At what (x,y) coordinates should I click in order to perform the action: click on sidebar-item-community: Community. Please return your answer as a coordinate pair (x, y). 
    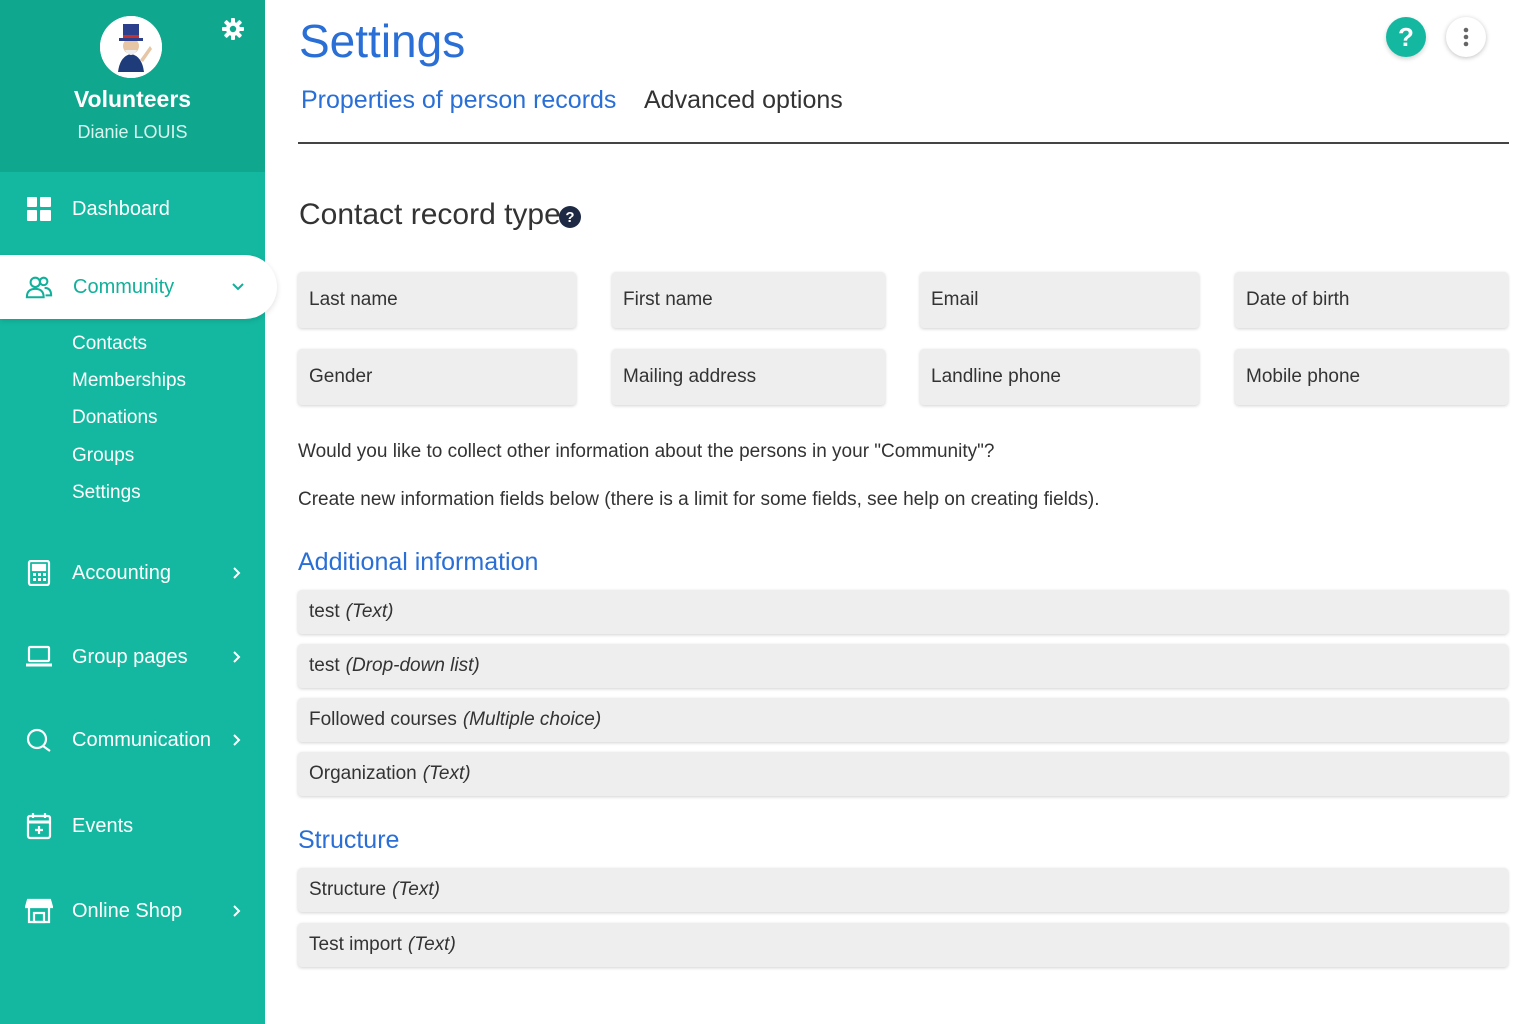
    Looking at the image, I should click on (138, 287).